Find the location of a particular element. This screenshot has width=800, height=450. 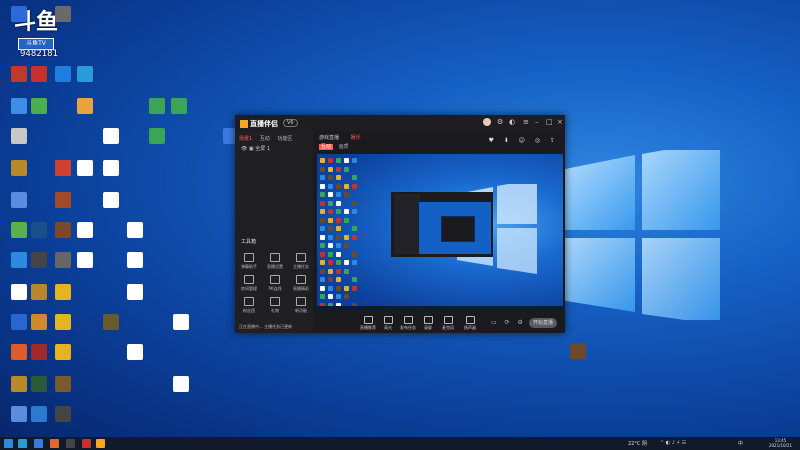

tool-label: PK连线 is located at coordinates (275, 288).